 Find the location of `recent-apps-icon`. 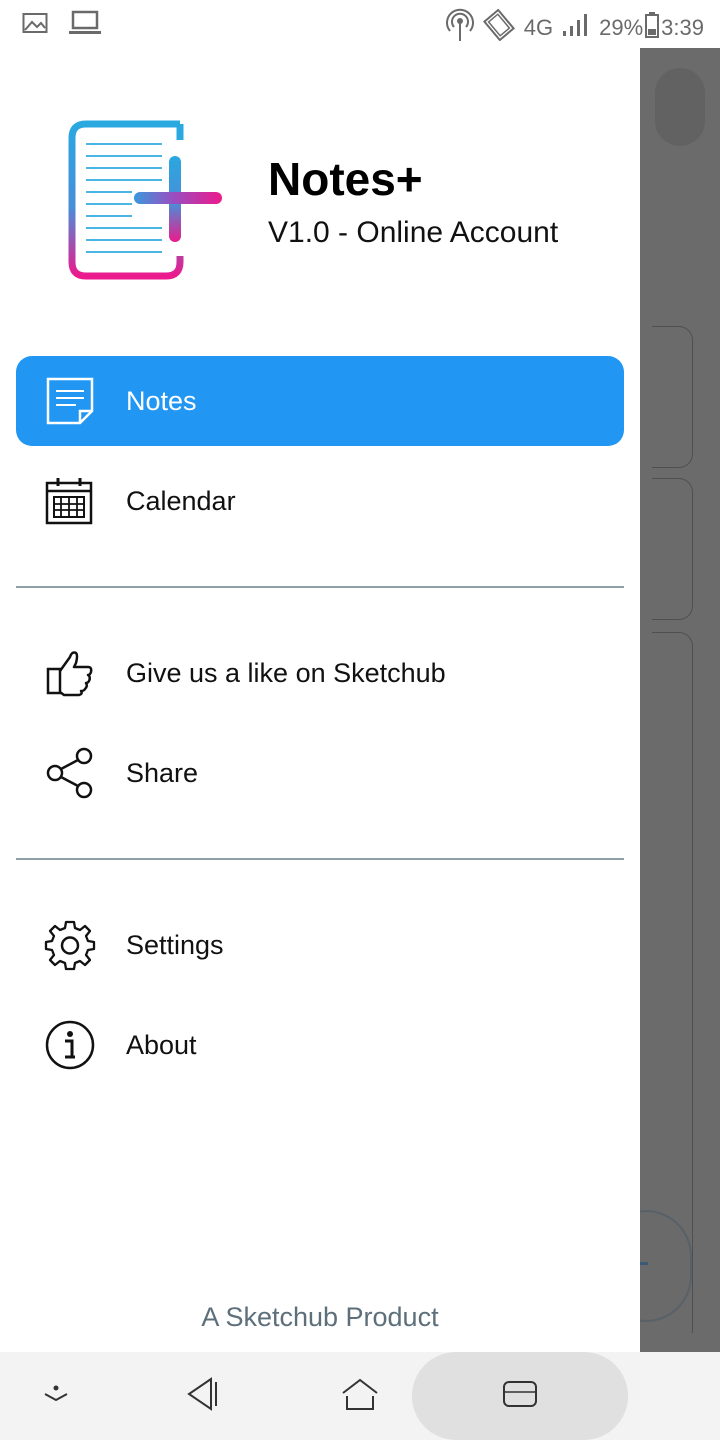

recent-apps-icon is located at coordinates (520, 1396).